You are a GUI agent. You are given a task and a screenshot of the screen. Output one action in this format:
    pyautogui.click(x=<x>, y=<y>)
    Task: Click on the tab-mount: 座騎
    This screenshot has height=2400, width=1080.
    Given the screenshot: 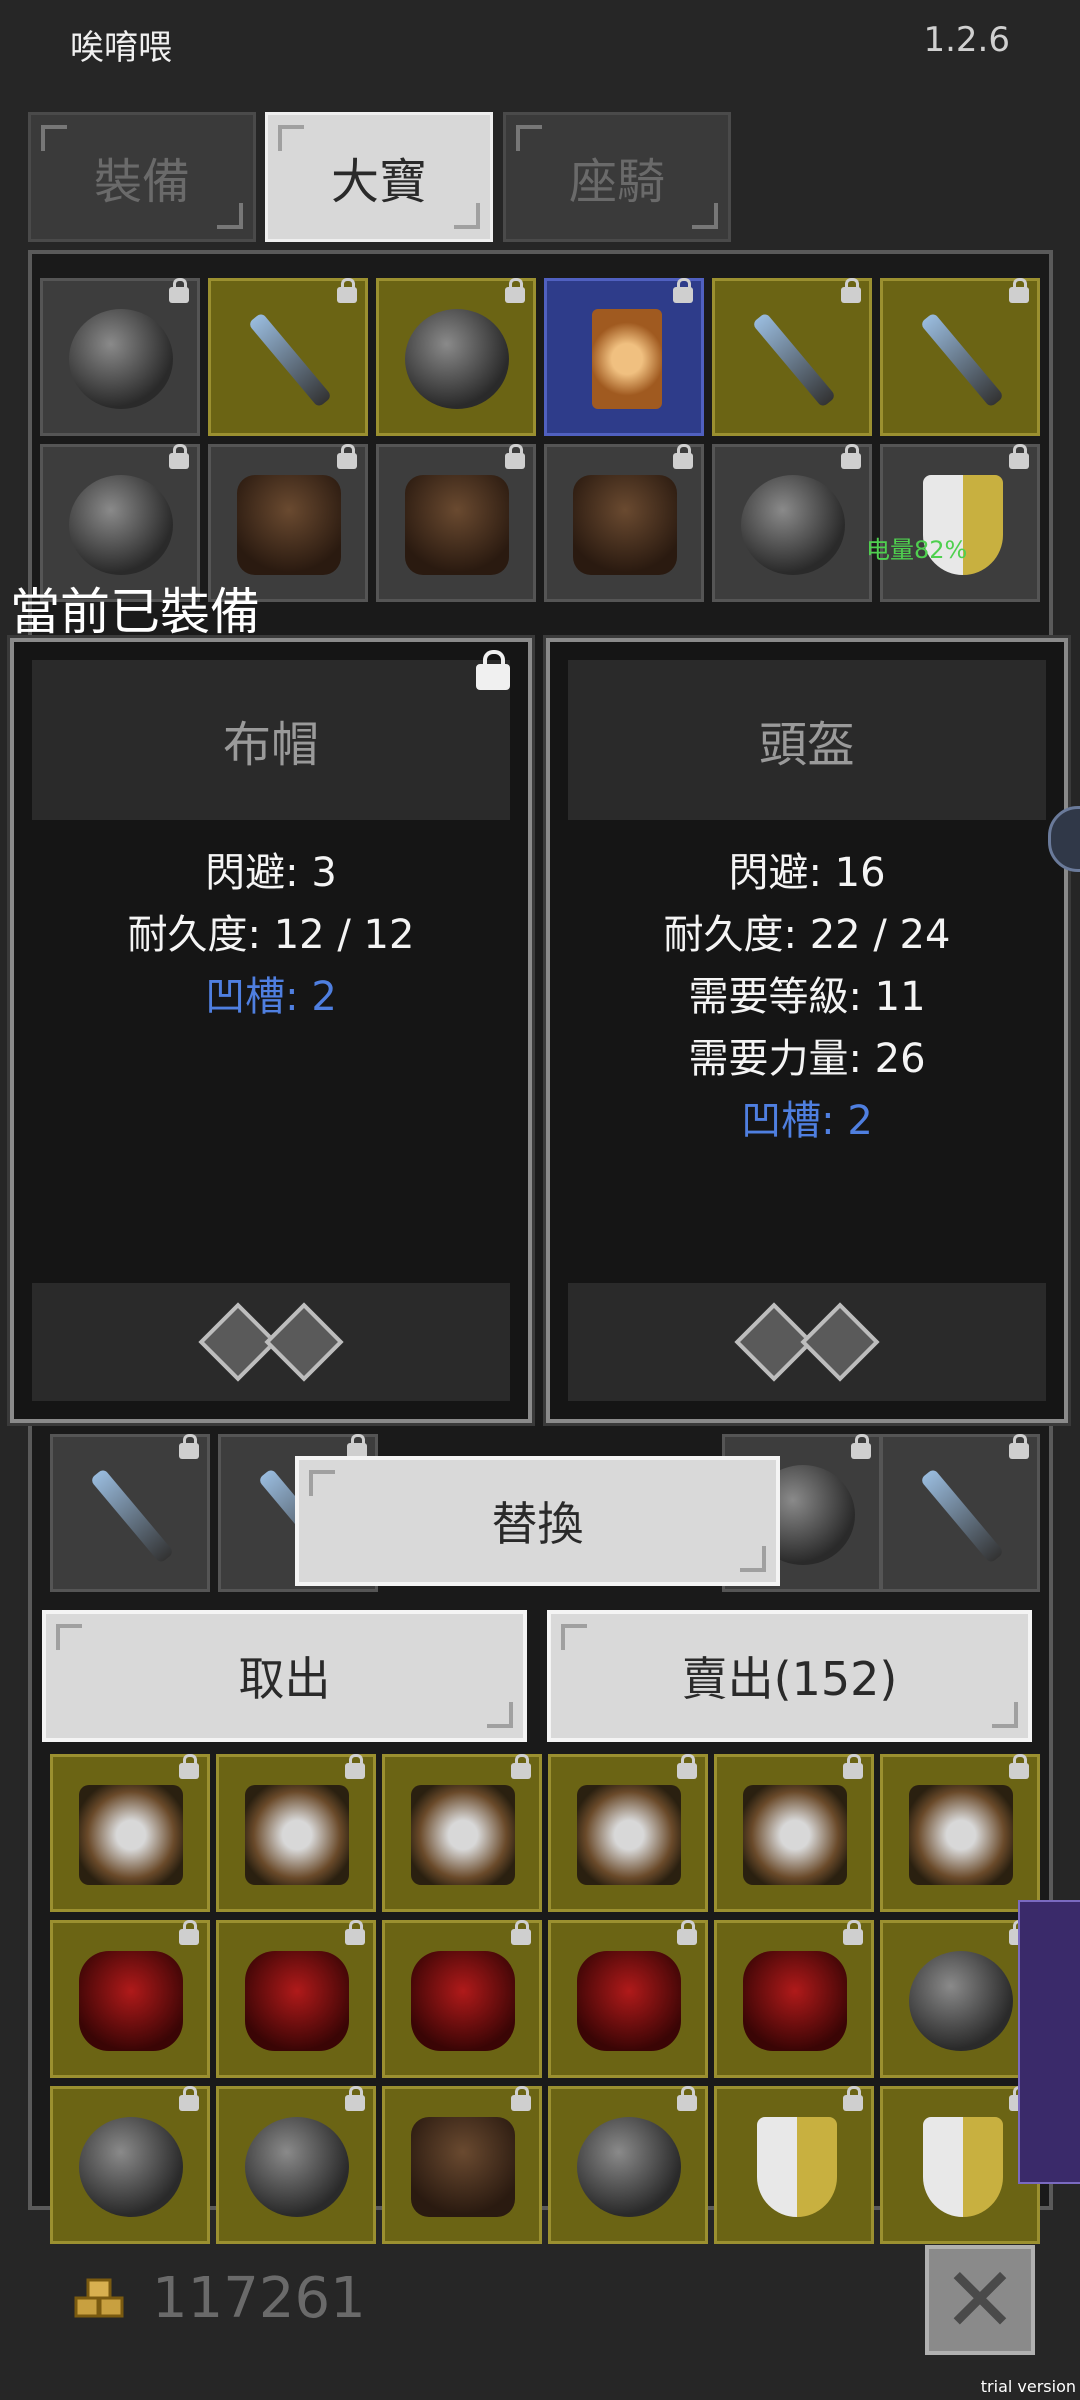 What is the action you would take?
    pyautogui.click(x=617, y=177)
    